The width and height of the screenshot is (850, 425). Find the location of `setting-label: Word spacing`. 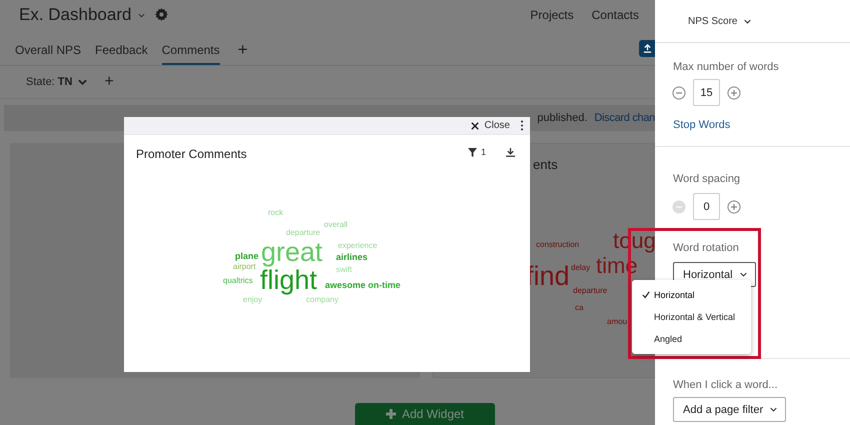

setting-label: Word spacing is located at coordinates (706, 179).